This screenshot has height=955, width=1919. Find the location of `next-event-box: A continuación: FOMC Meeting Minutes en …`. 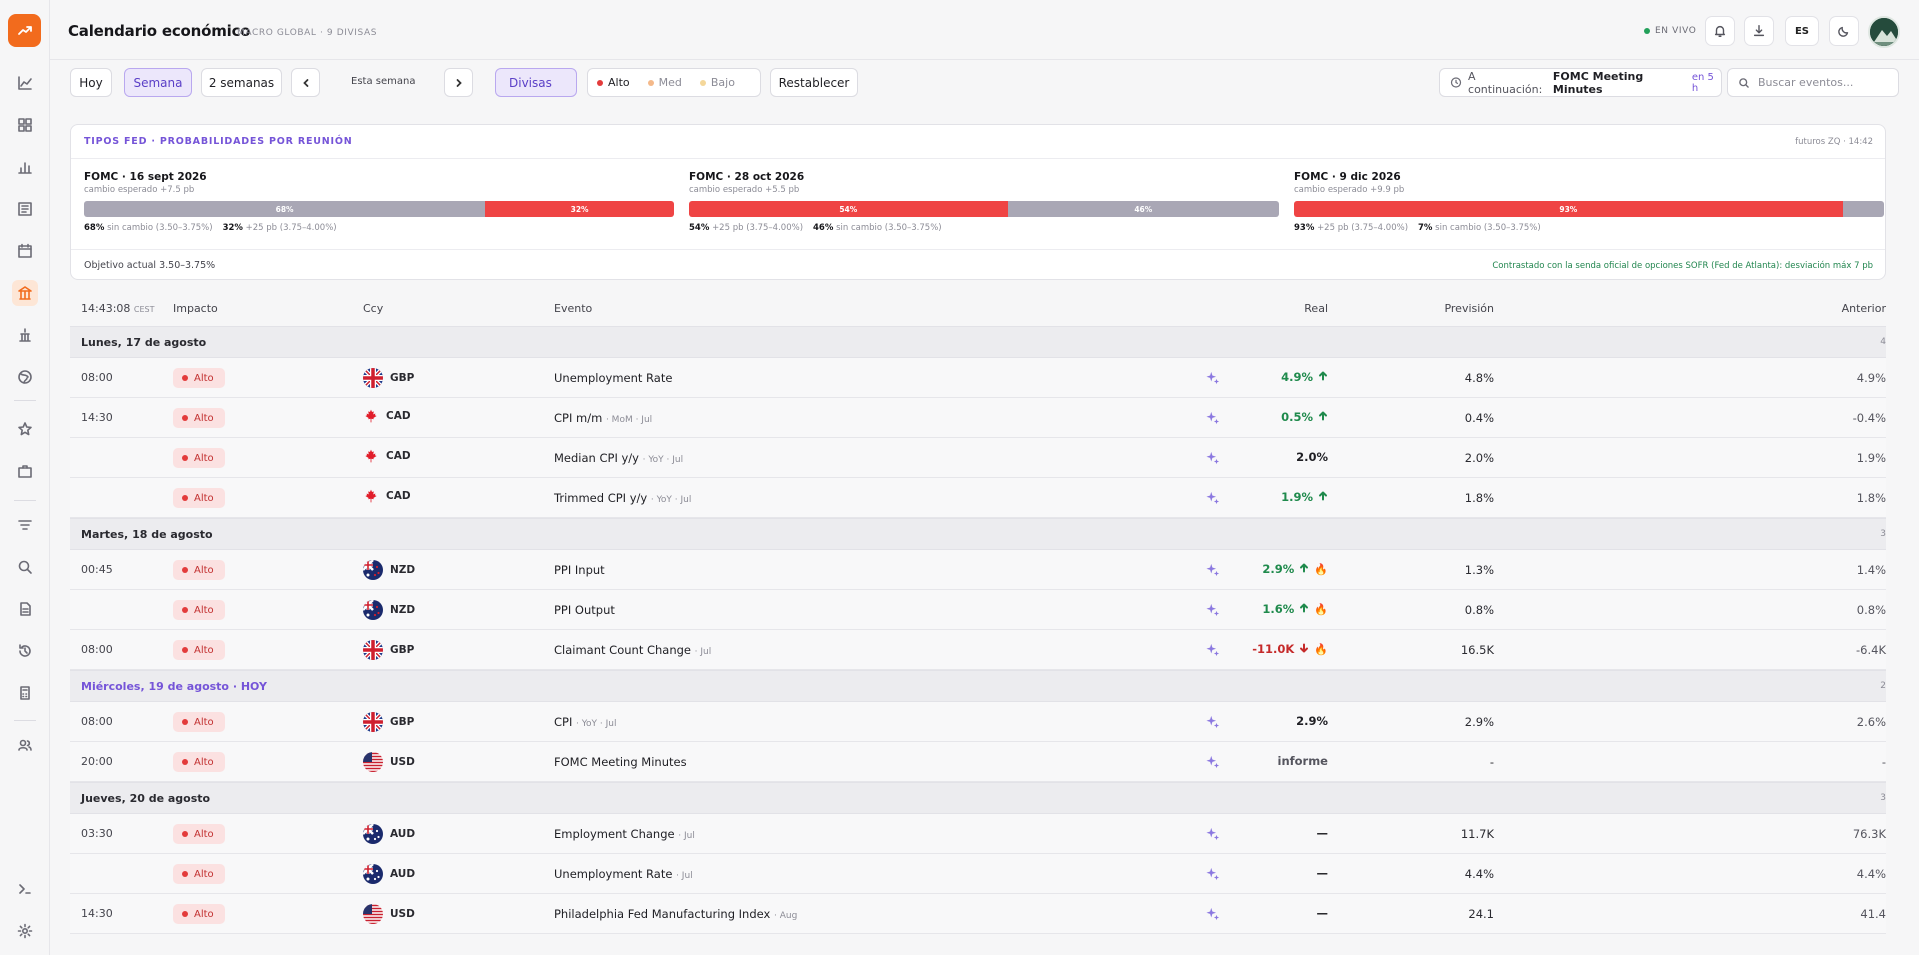

next-event-box: A continuación: FOMC Meeting Minutes en … is located at coordinates (1580, 82).